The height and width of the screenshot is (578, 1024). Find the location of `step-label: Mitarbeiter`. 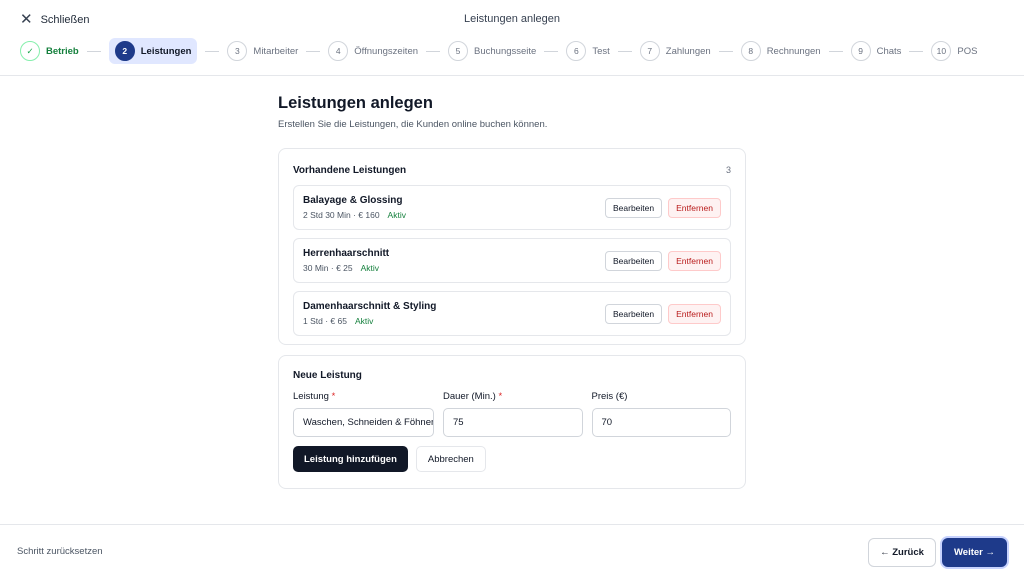

step-label: Mitarbeiter is located at coordinates (276, 51).